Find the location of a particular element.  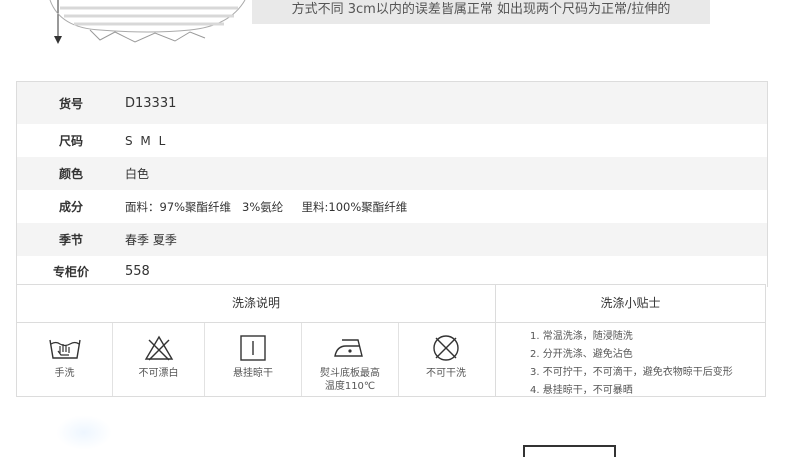

tip-item: 1. 常温洗涤，随浸随洗 is located at coordinates (581, 336).